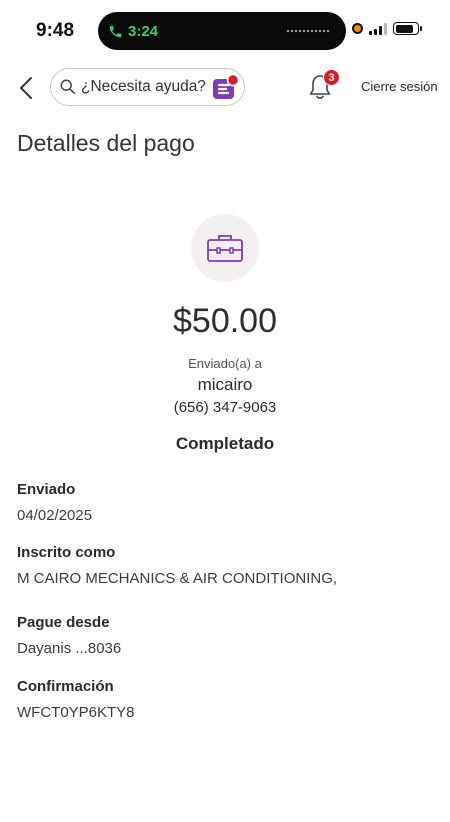  I want to click on app-header: ¿Necesita ayuda? 3 Cierre sesión, so click(225, 88).